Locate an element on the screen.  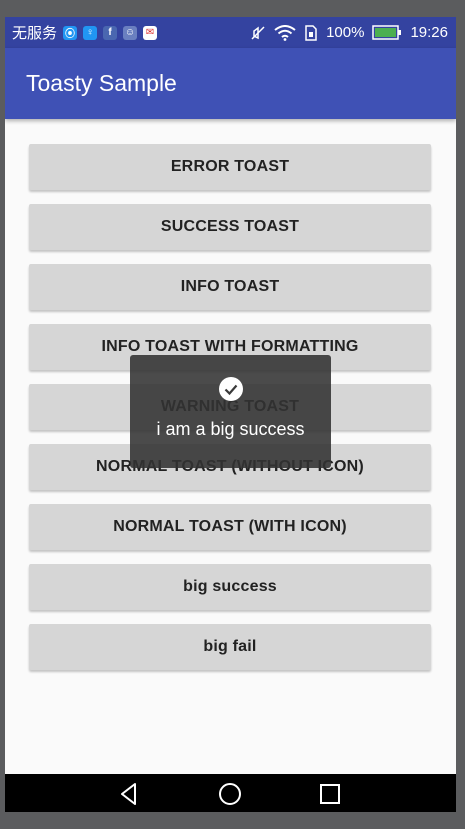
status-bar-left: 无服务 ⦿ ♀ f ☺ ✉ is located at coordinates (85, 32).